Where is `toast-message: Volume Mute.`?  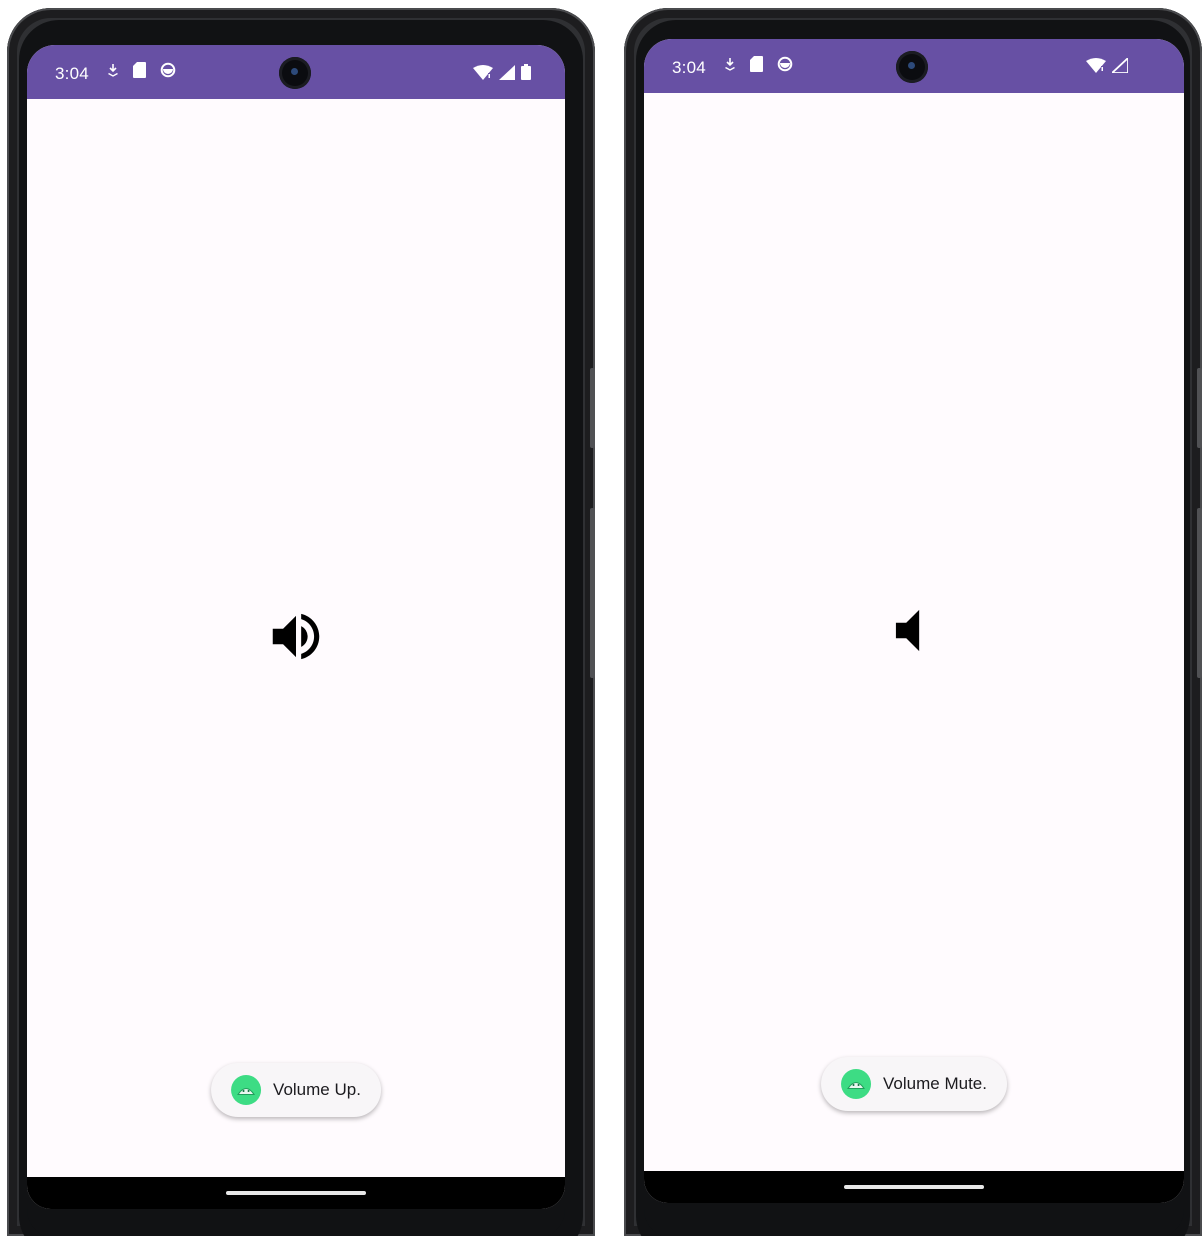 toast-message: Volume Mute. is located at coordinates (914, 1084).